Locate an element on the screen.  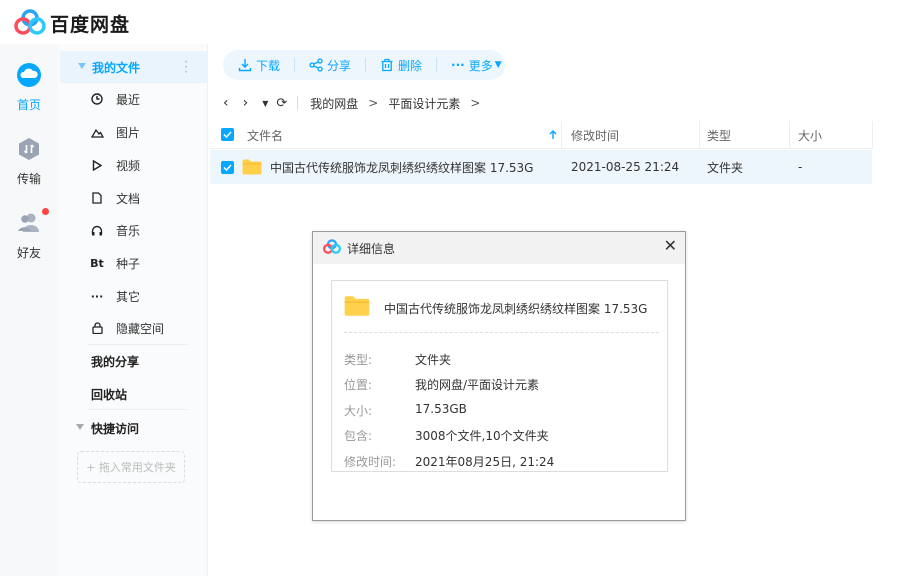
file-toolbar: 下载 分享 删除 ··· 更多 ▼ is located at coordinates (364, 65).